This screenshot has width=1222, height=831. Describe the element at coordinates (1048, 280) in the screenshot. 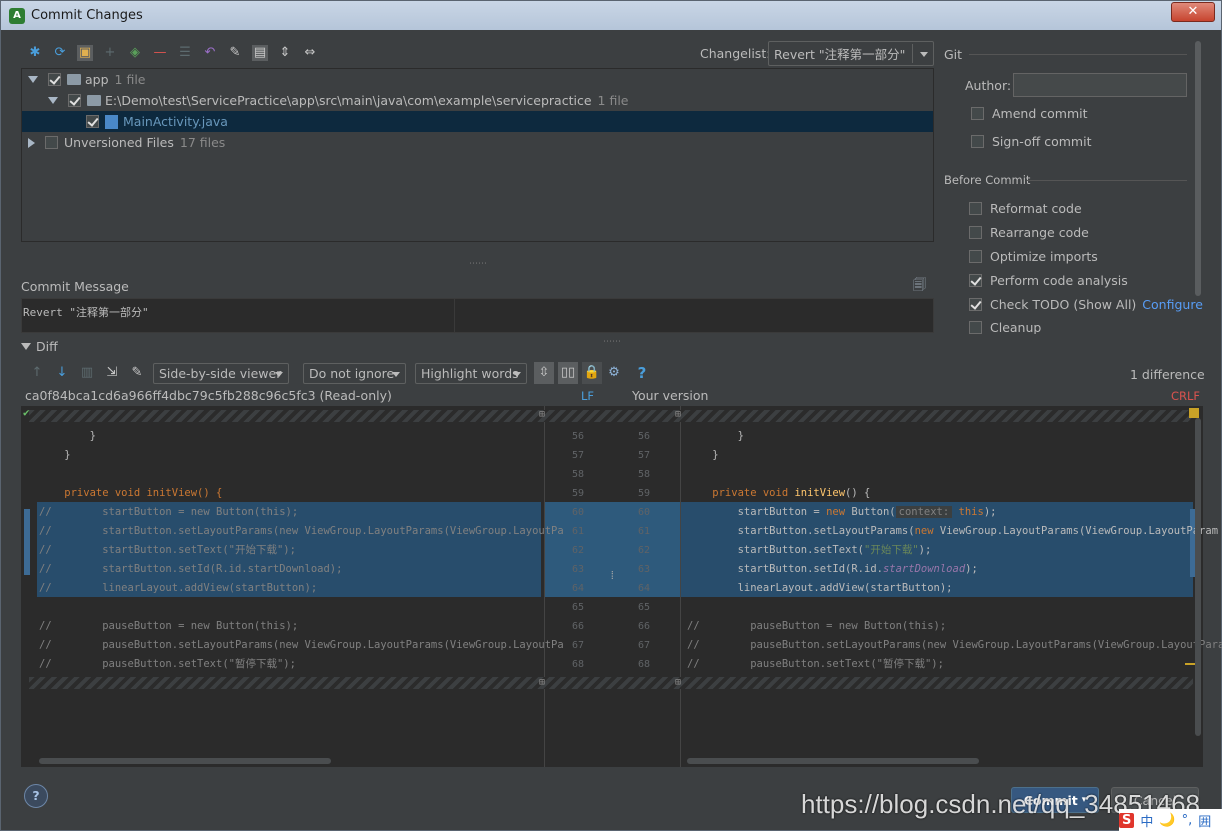

I see `perform-code-analysis-option: Perform code analysis` at that location.